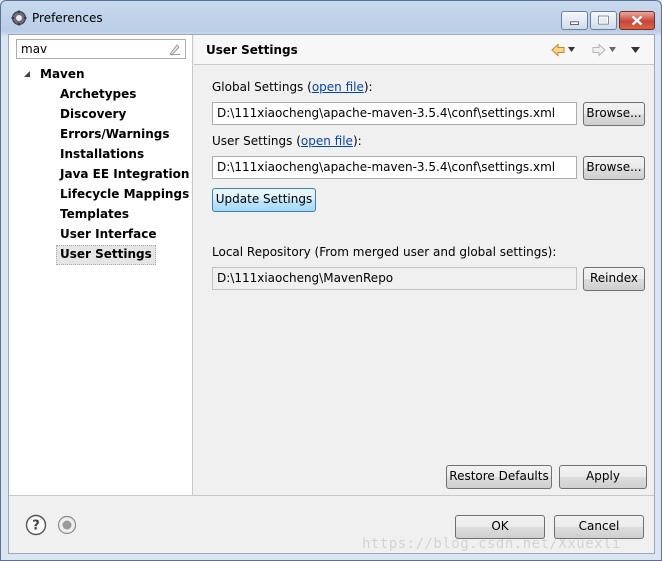  I want to click on tree-item-archetypes: Archetypes, so click(98, 95).